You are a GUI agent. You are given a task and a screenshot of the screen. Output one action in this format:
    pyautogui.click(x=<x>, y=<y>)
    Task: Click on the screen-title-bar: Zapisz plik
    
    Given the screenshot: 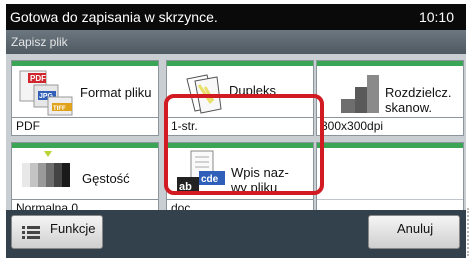 What is the action you would take?
    pyautogui.click(x=236, y=42)
    